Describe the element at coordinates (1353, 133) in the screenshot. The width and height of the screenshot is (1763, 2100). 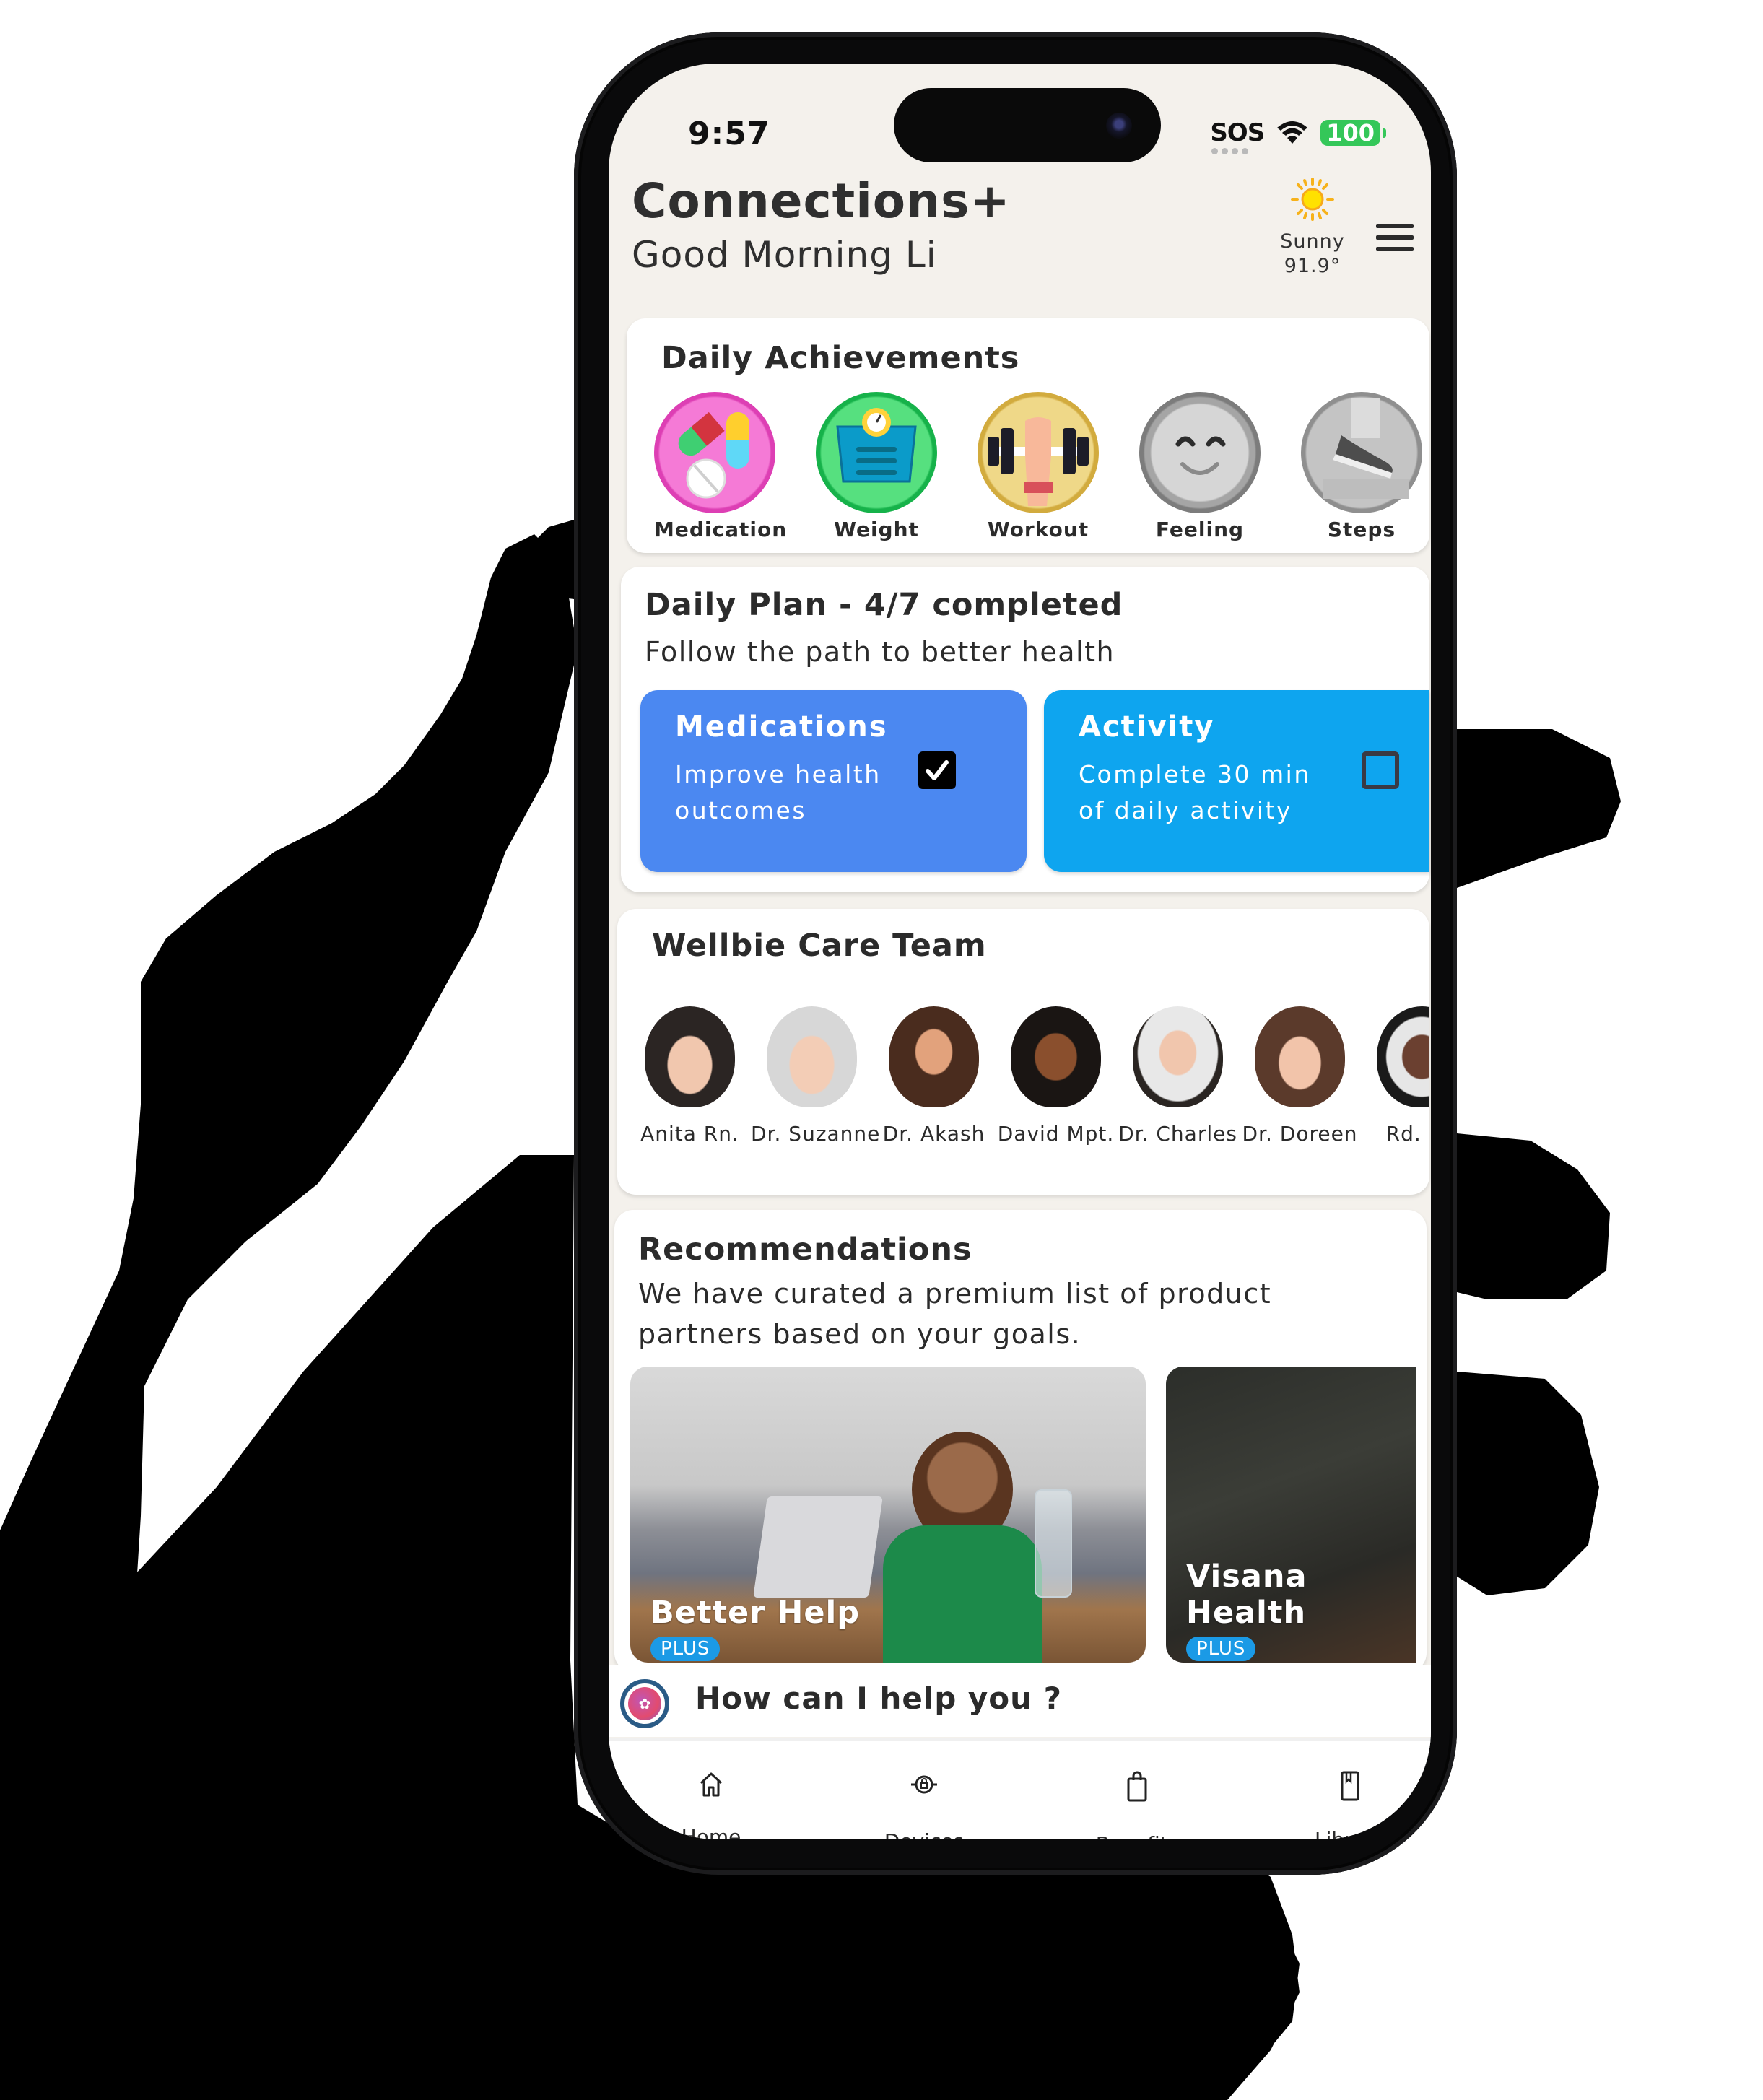
I see `battery-indicator: 100` at that location.